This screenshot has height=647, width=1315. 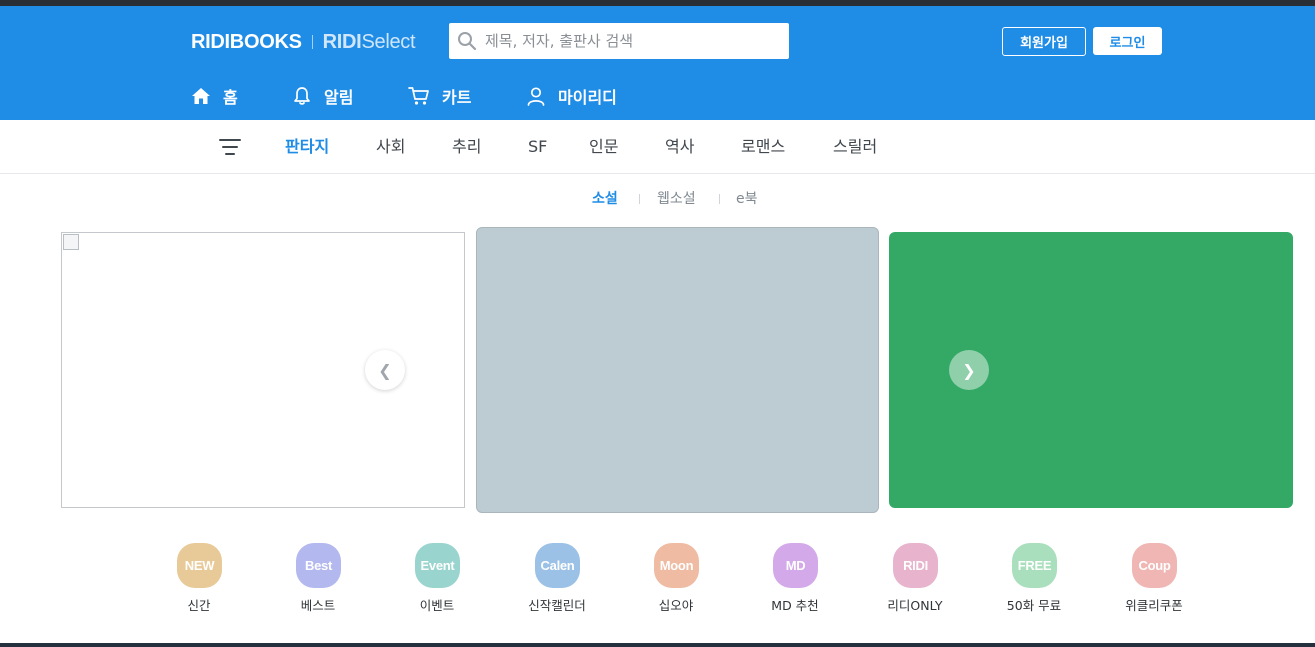 I want to click on quick-menu-label: 십오야, so click(x=676, y=605).